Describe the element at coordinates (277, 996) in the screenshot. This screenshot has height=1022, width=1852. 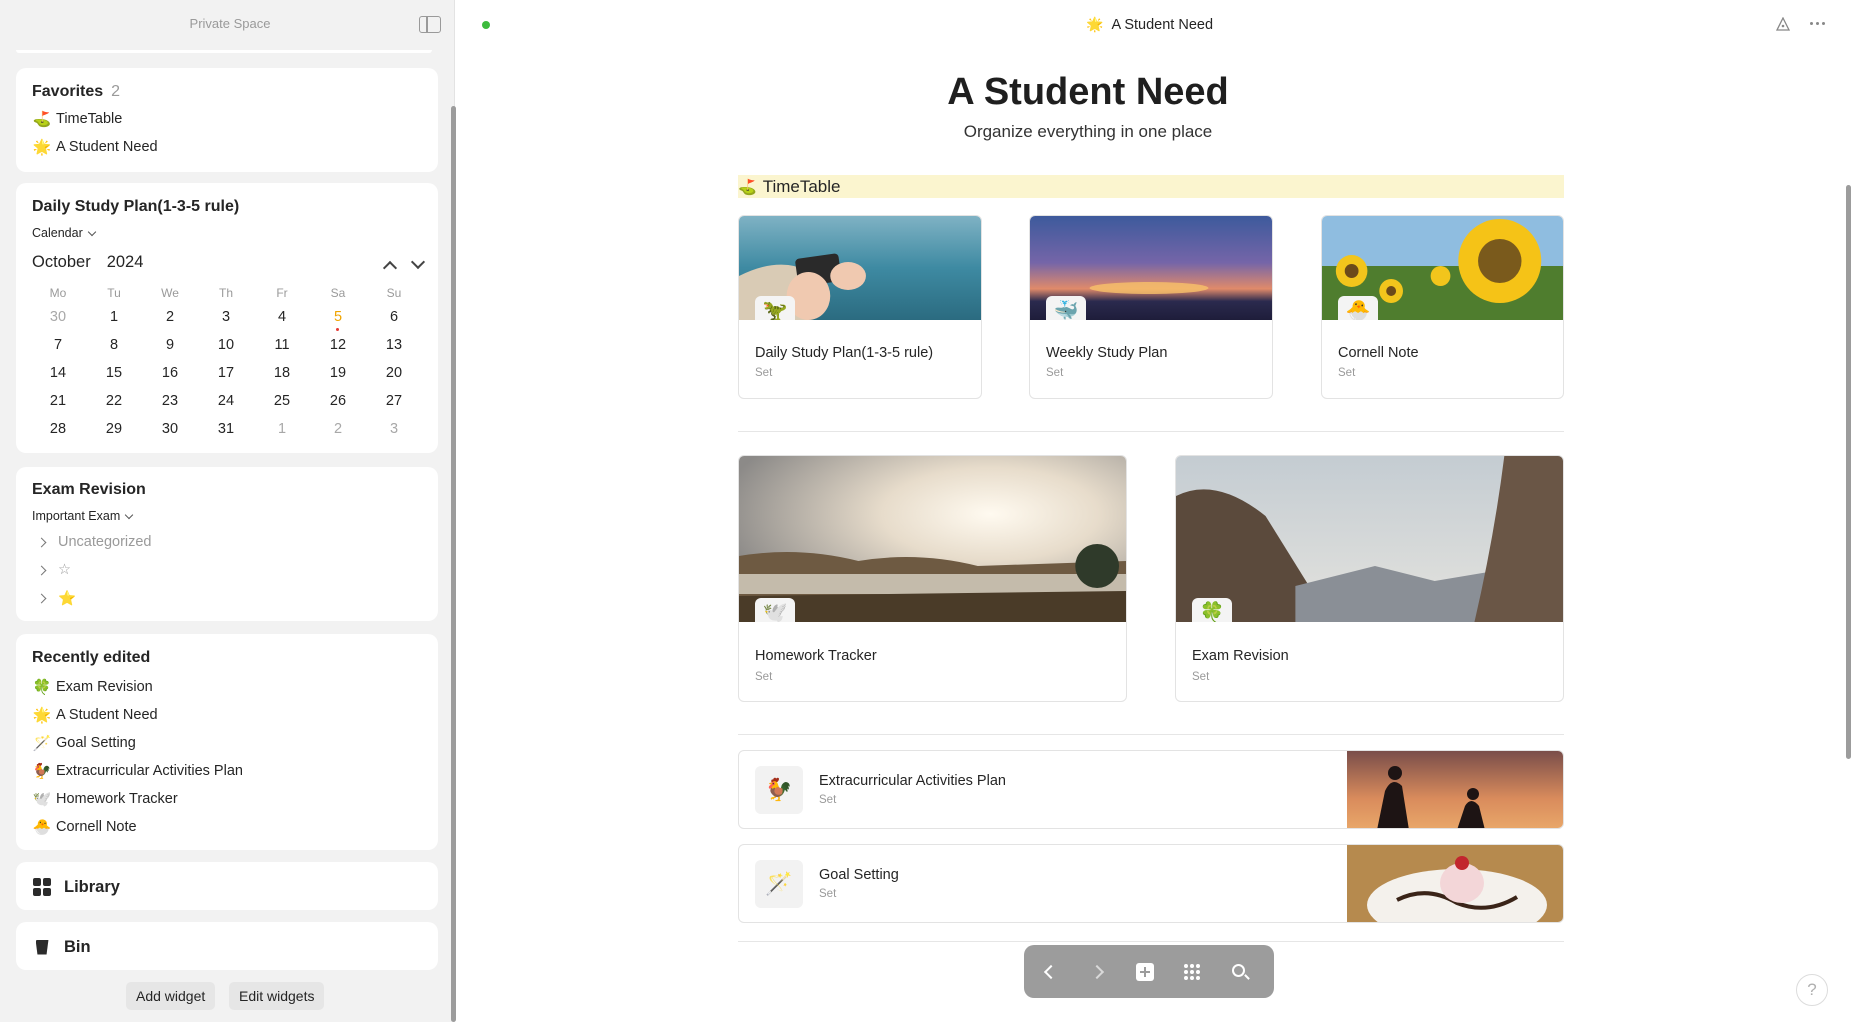
I see `edit-widgets-button: Edit widgets` at that location.